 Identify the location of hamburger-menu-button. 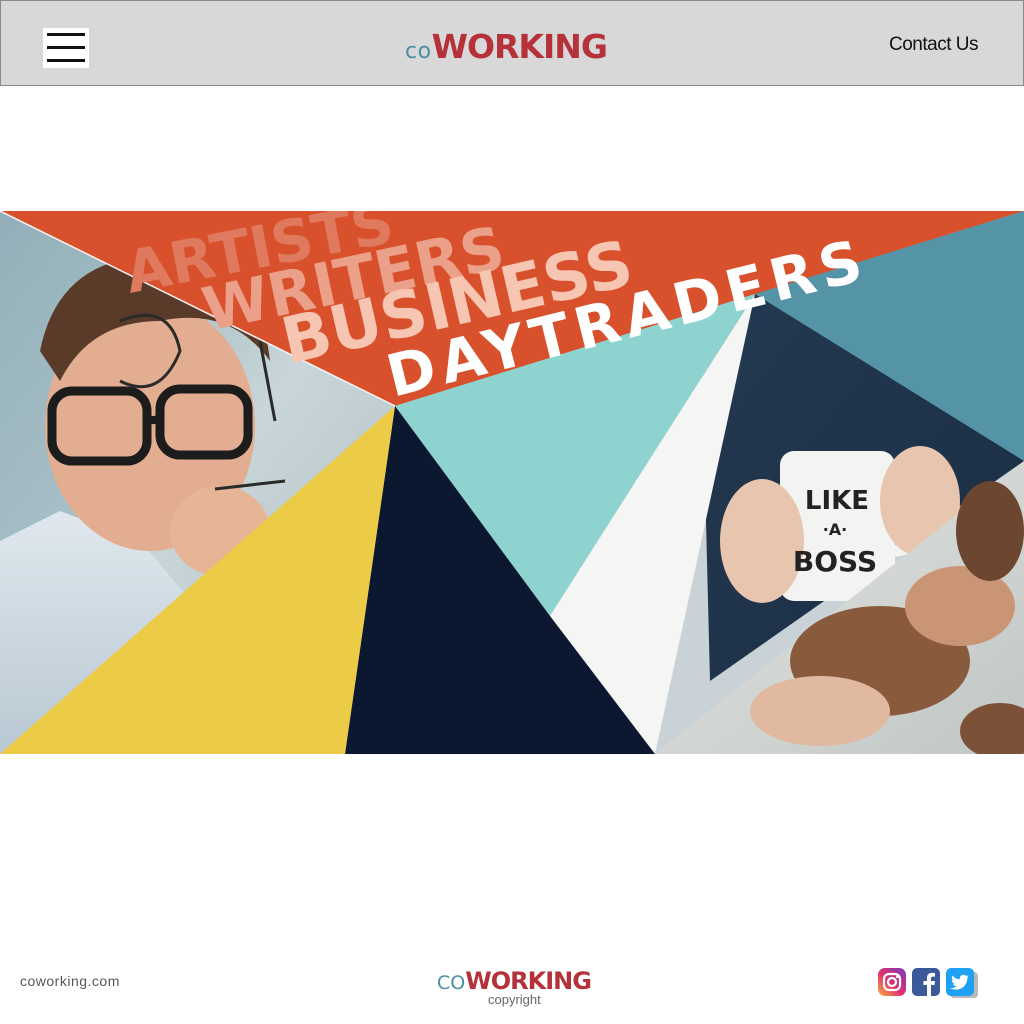
(66, 48).